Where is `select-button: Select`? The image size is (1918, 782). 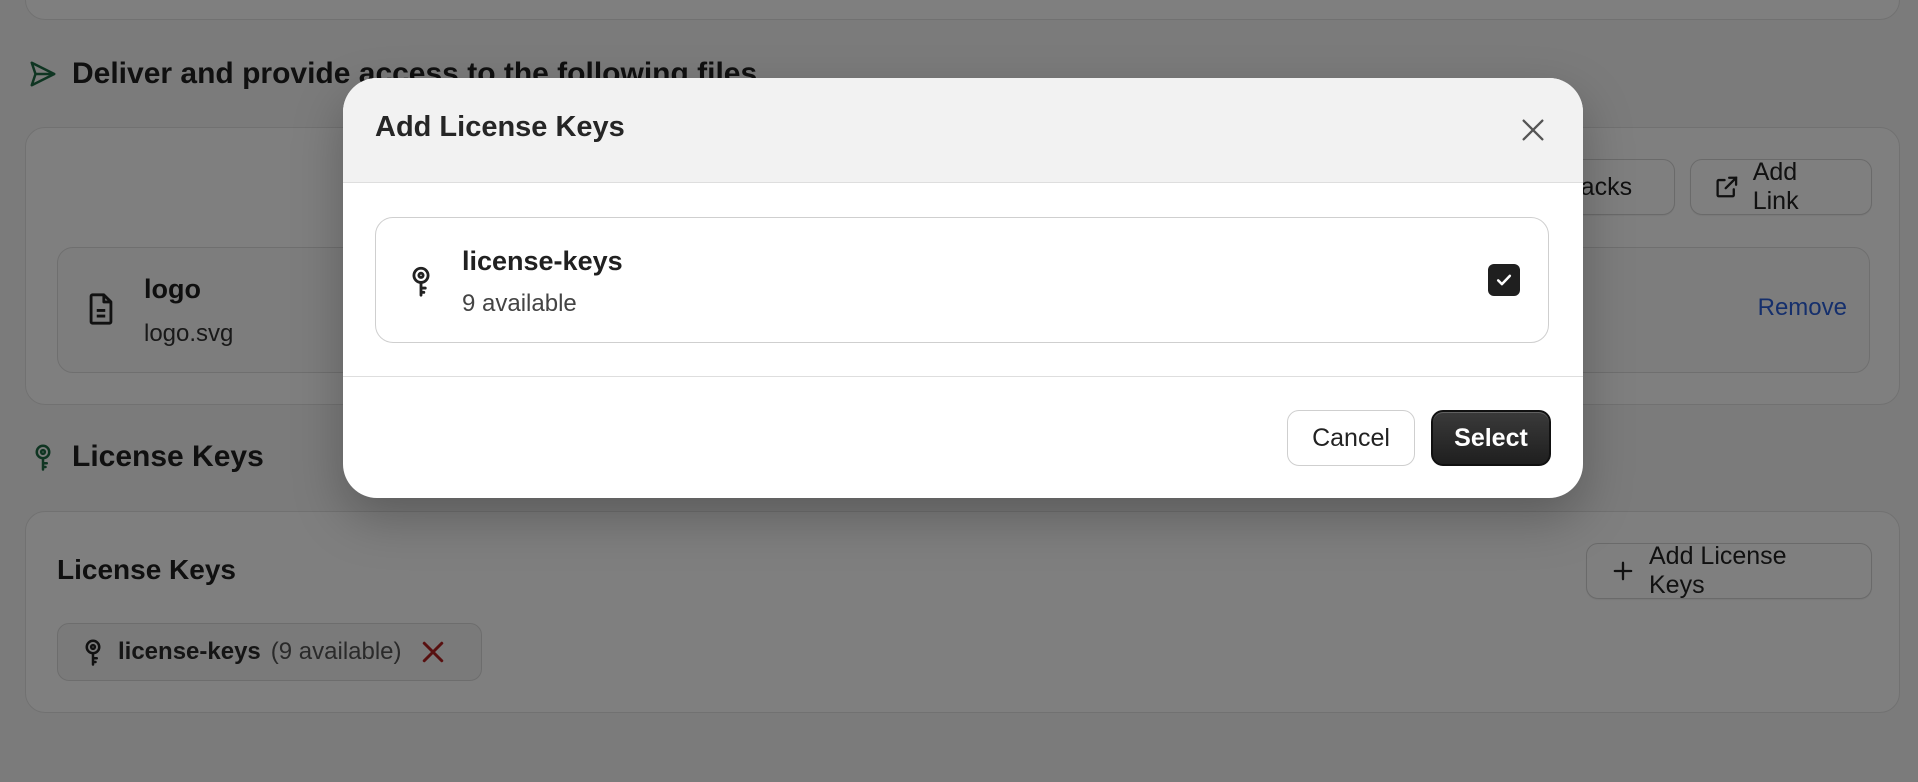
select-button: Select is located at coordinates (1491, 438).